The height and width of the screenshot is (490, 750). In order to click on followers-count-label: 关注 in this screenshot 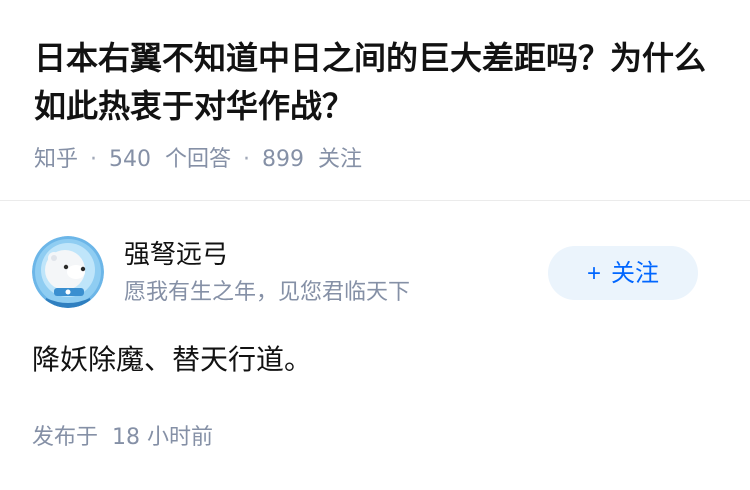, I will do `click(340, 159)`.